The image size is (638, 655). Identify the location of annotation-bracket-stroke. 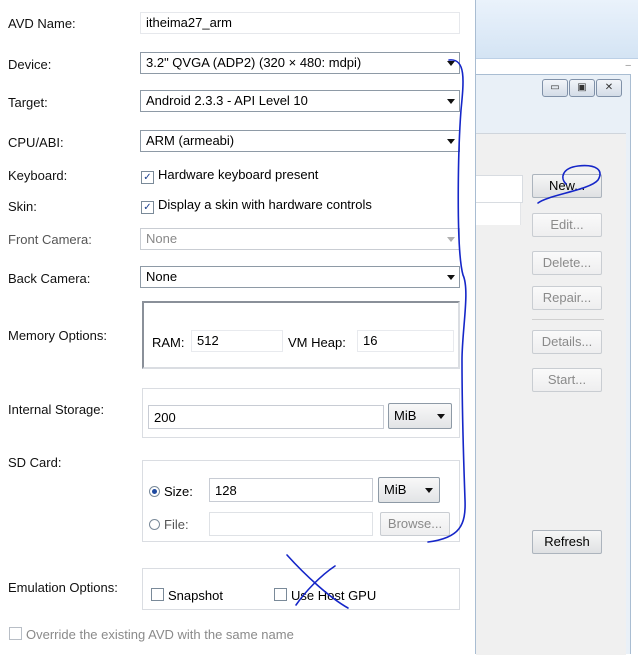
(447, 301).